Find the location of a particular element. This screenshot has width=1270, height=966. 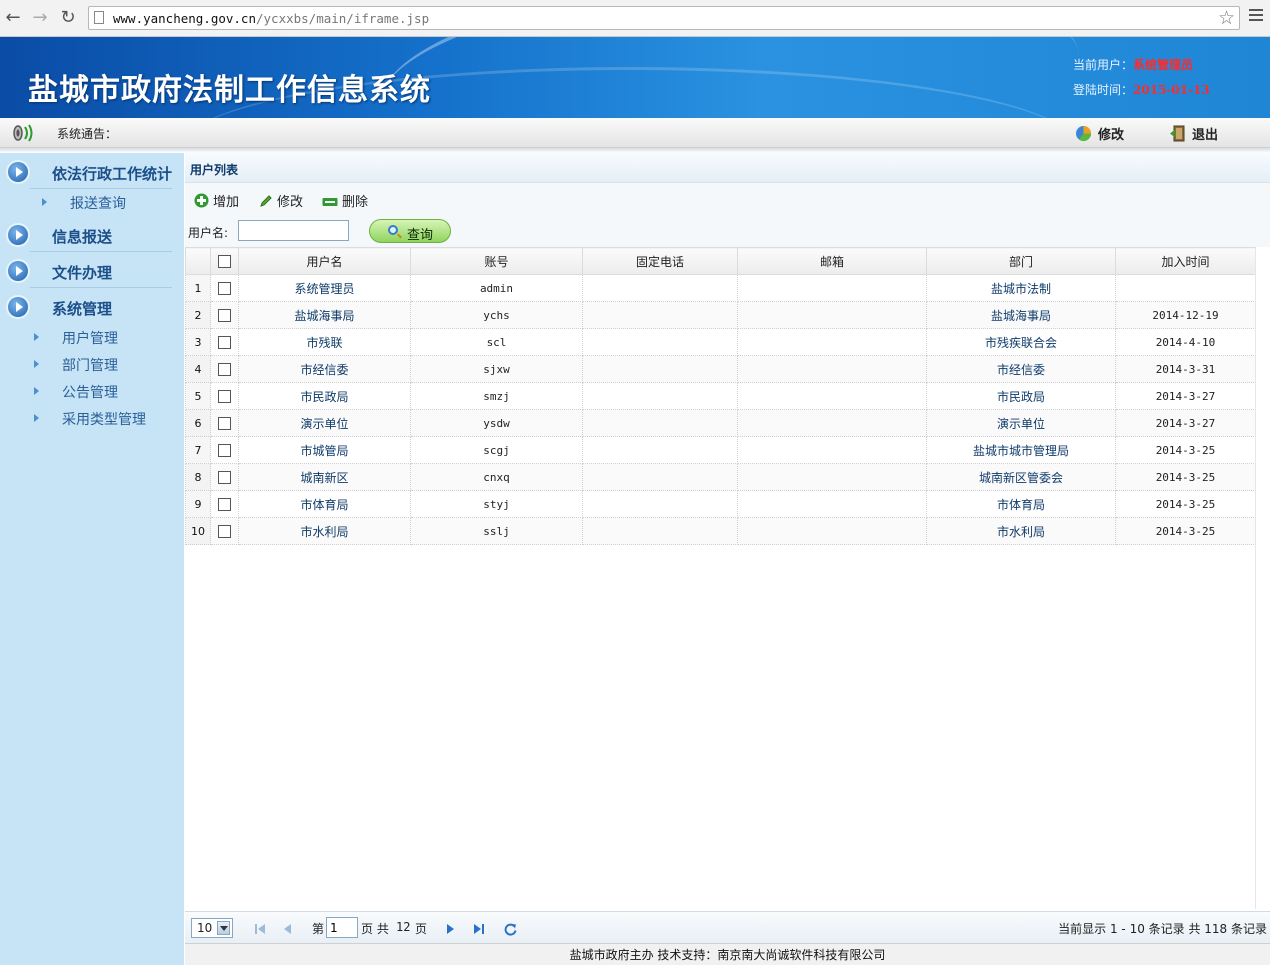

select-all-checkbox is located at coordinates (224, 261).